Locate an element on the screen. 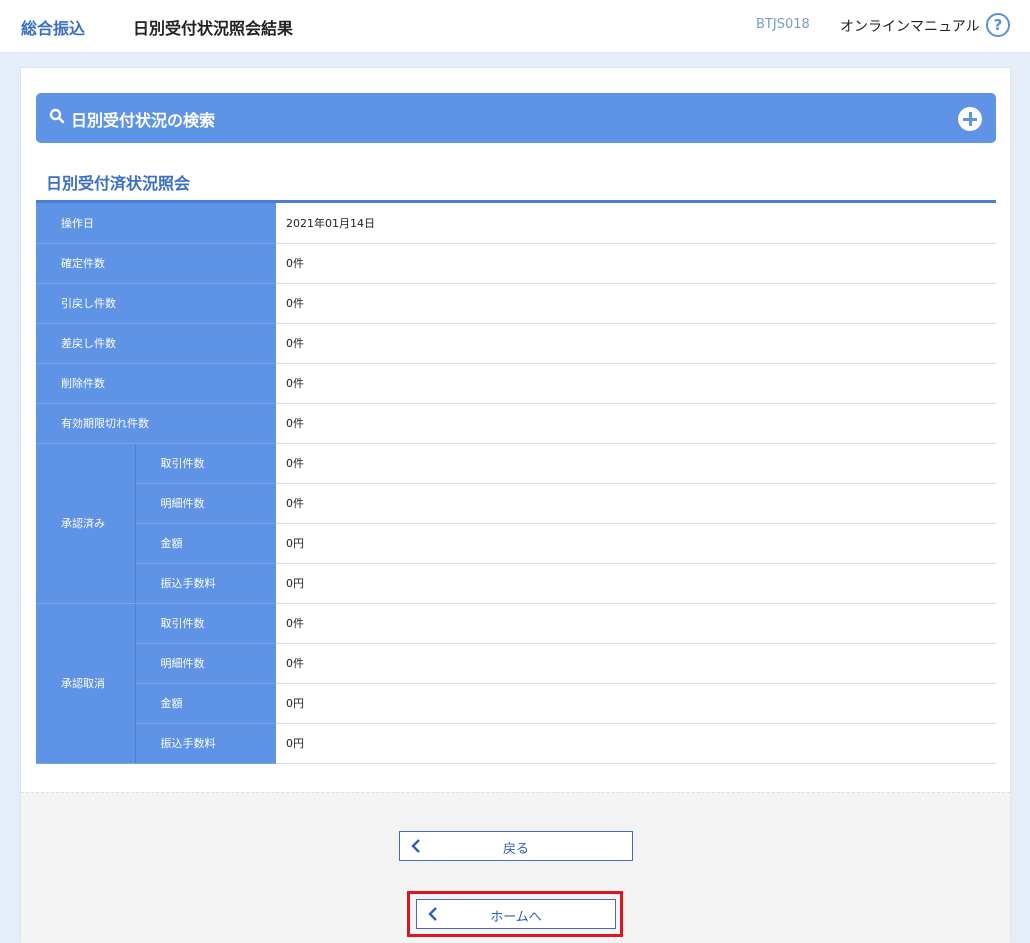  table-row: 引戻し件数 0件 is located at coordinates (516, 303).